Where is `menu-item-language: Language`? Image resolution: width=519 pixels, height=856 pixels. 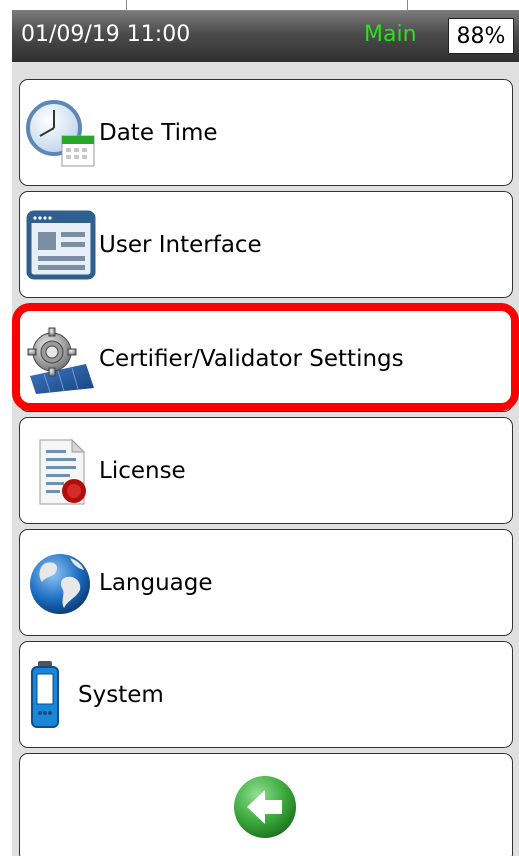
menu-item-language: Language is located at coordinates (266, 582).